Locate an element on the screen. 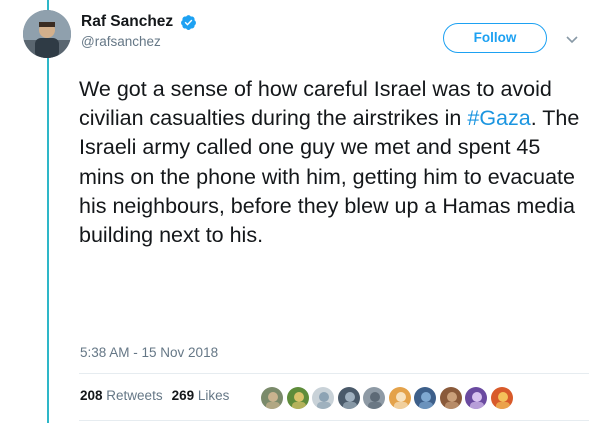 The height and width of the screenshot is (423, 604). retweets-count: 208 is located at coordinates (91, 395).